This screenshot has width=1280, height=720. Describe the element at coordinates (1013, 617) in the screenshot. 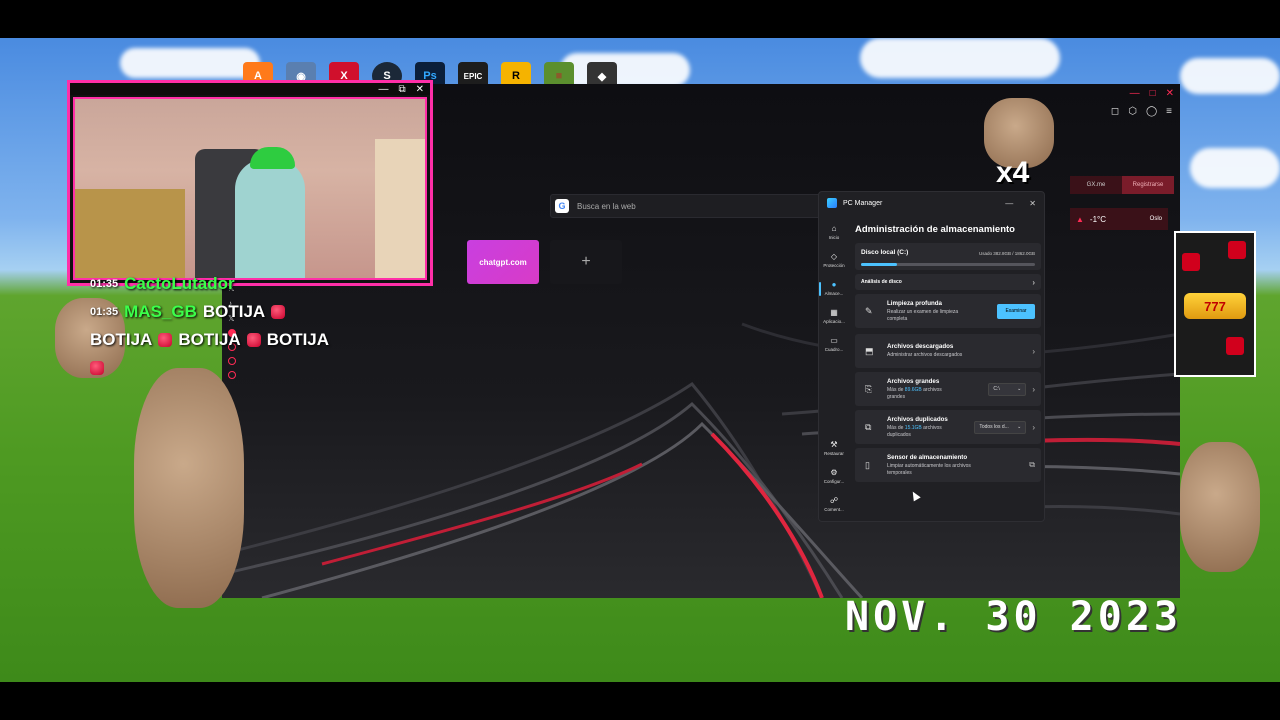

I see `date-stamp: NOV. 30 2023` at that location.